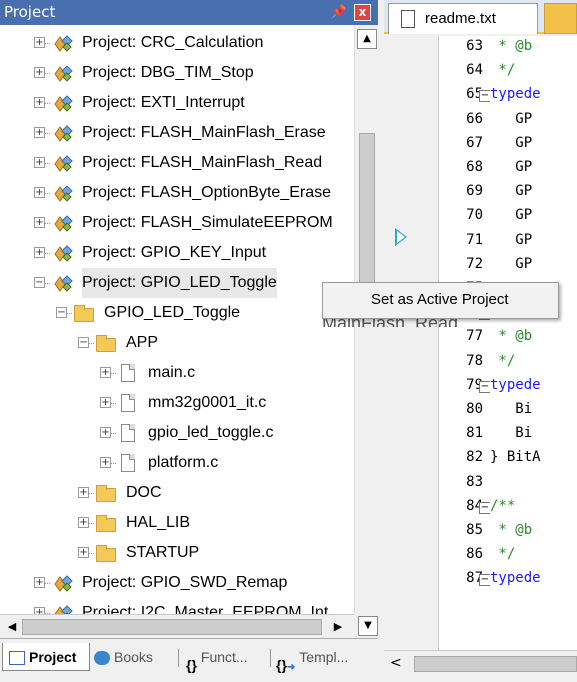 This screenshot has width=577, height=682. I want to click on scroll-left-arrow-icon: ◀, so click(12, 627).